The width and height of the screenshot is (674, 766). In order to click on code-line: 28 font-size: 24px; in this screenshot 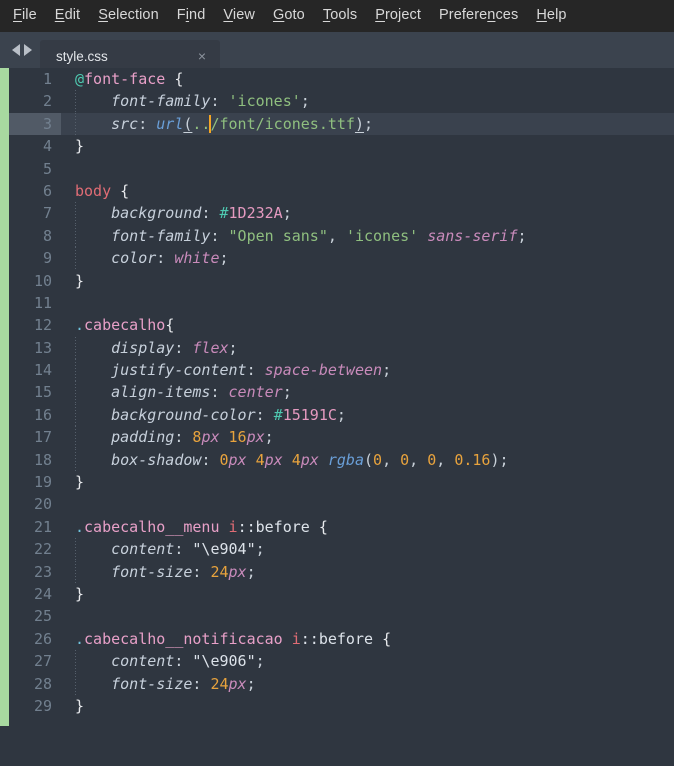, I will do `click(341, 683)`.